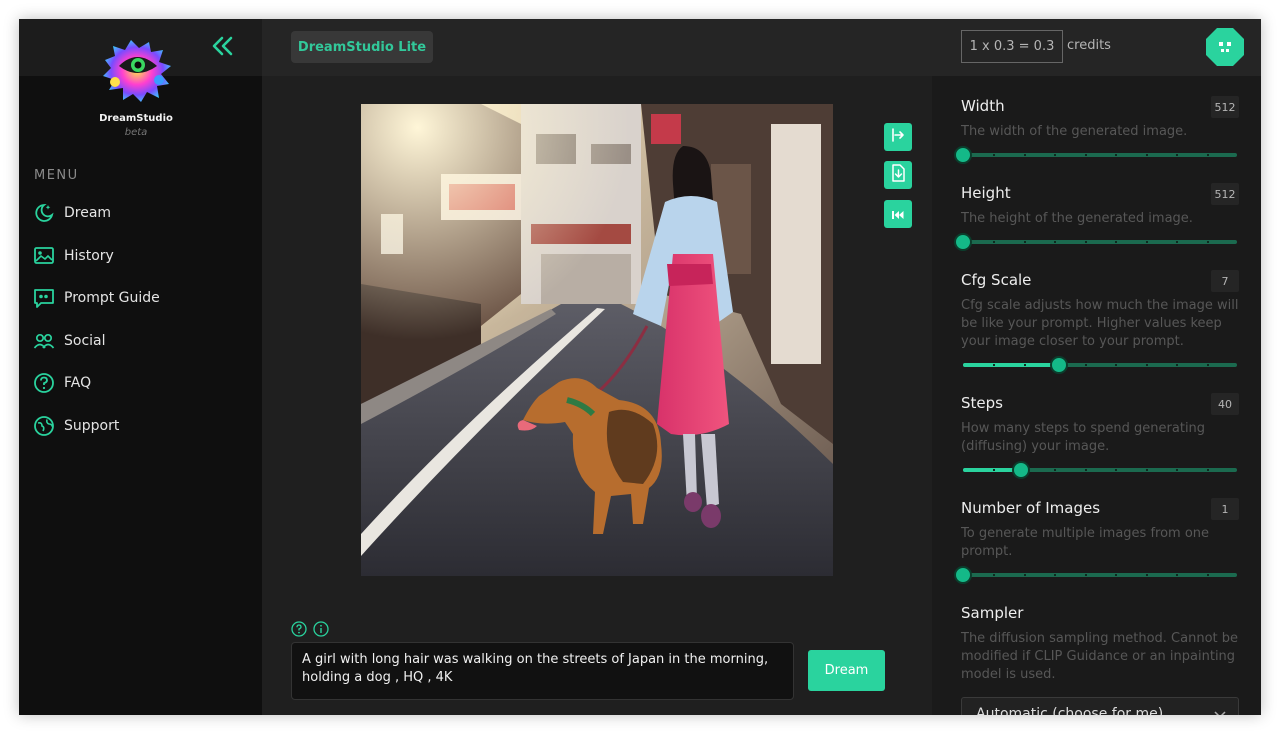 The width and height of the screenshot is (1280, 735). Describe the element at coordinates (1225, 194) in the screenshot. I see `height-value: 512` at that location.